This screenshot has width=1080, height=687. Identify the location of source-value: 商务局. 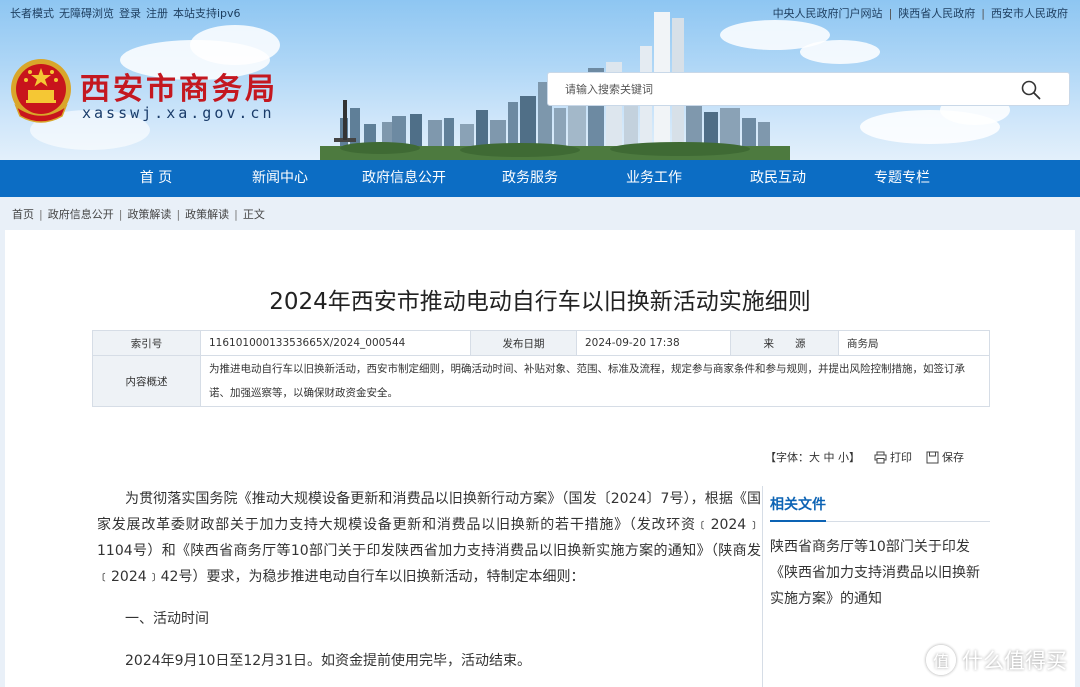
(914, 343).